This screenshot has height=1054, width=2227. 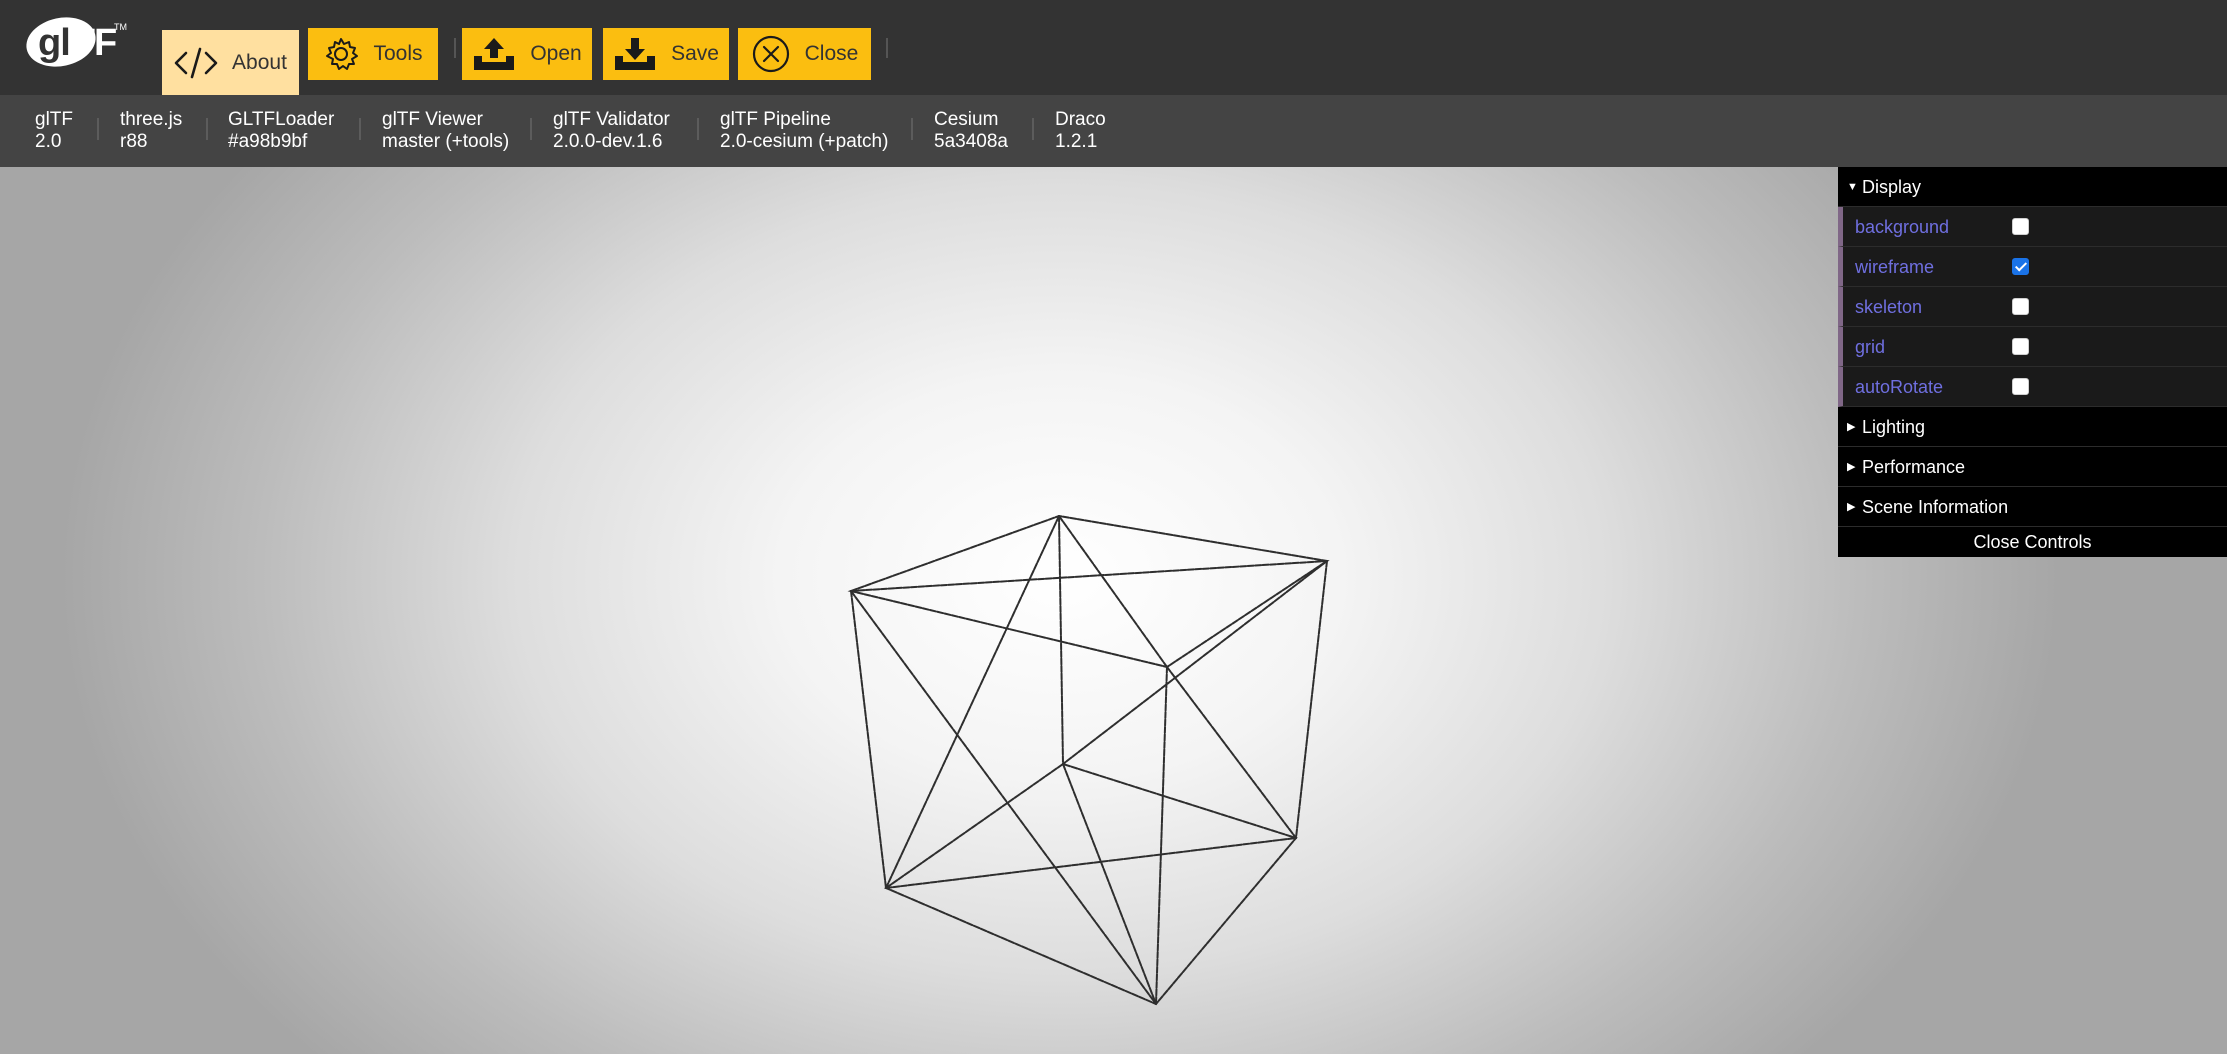 I want to click on background-checkbox, so click(x=2020, y=226).